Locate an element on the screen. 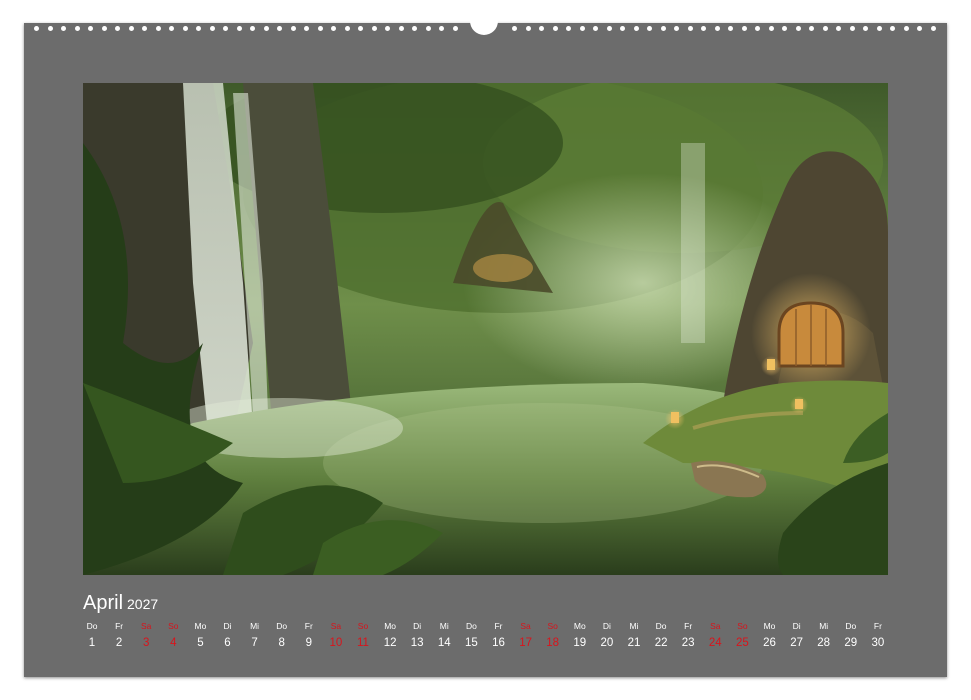 The height and width of the screenshot is (700, 971). day-number: 3 is located at coordinates (146, 643).